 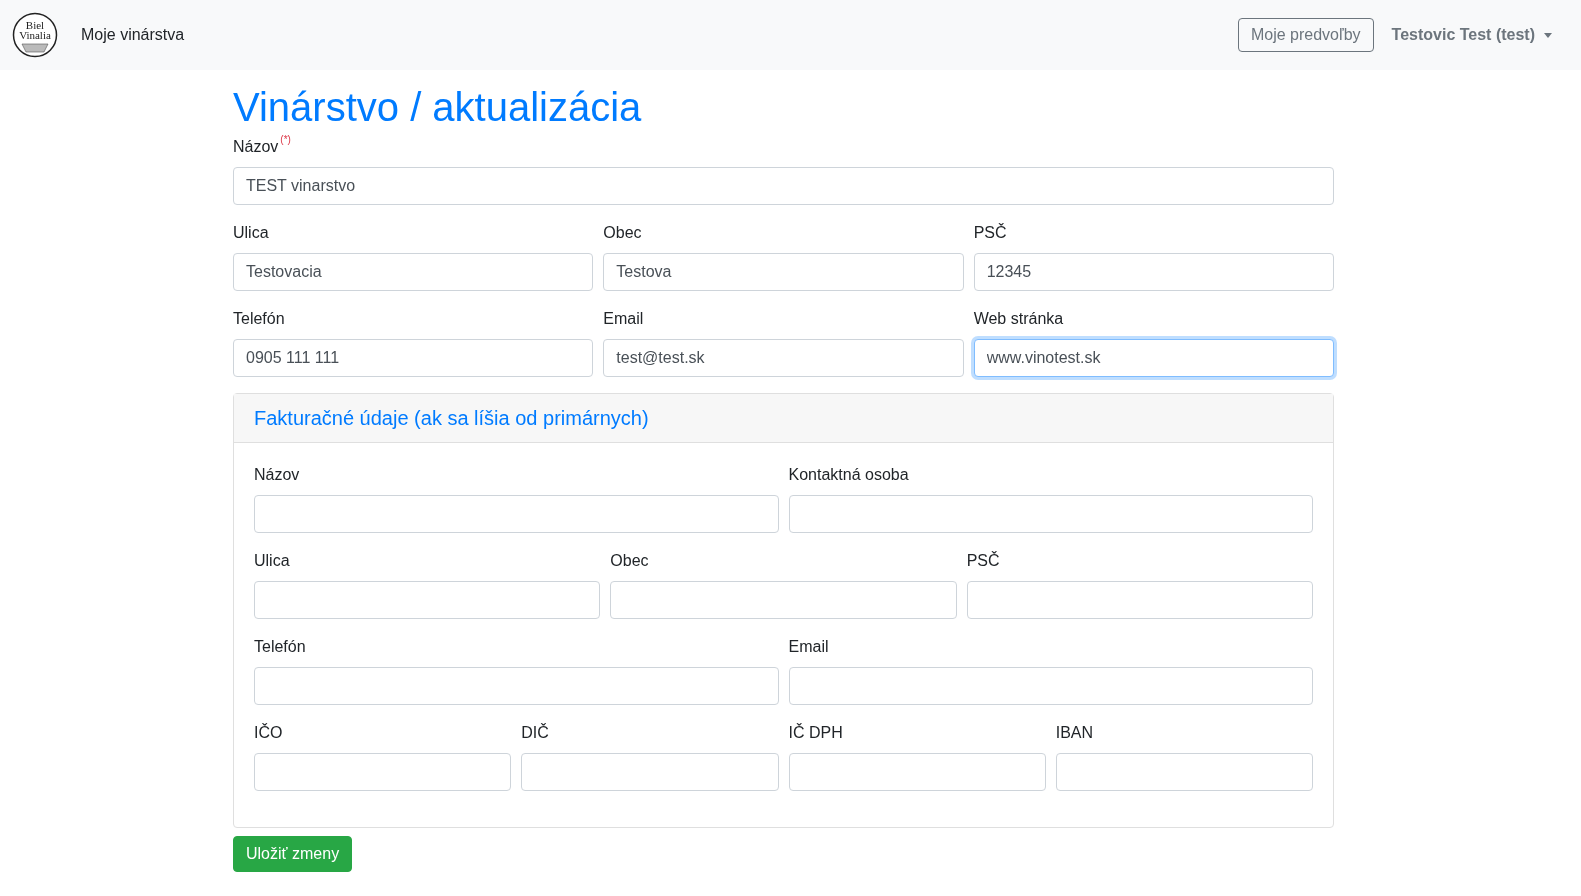 I want to click on field-label: DIČ, so click(x=535, y=732).